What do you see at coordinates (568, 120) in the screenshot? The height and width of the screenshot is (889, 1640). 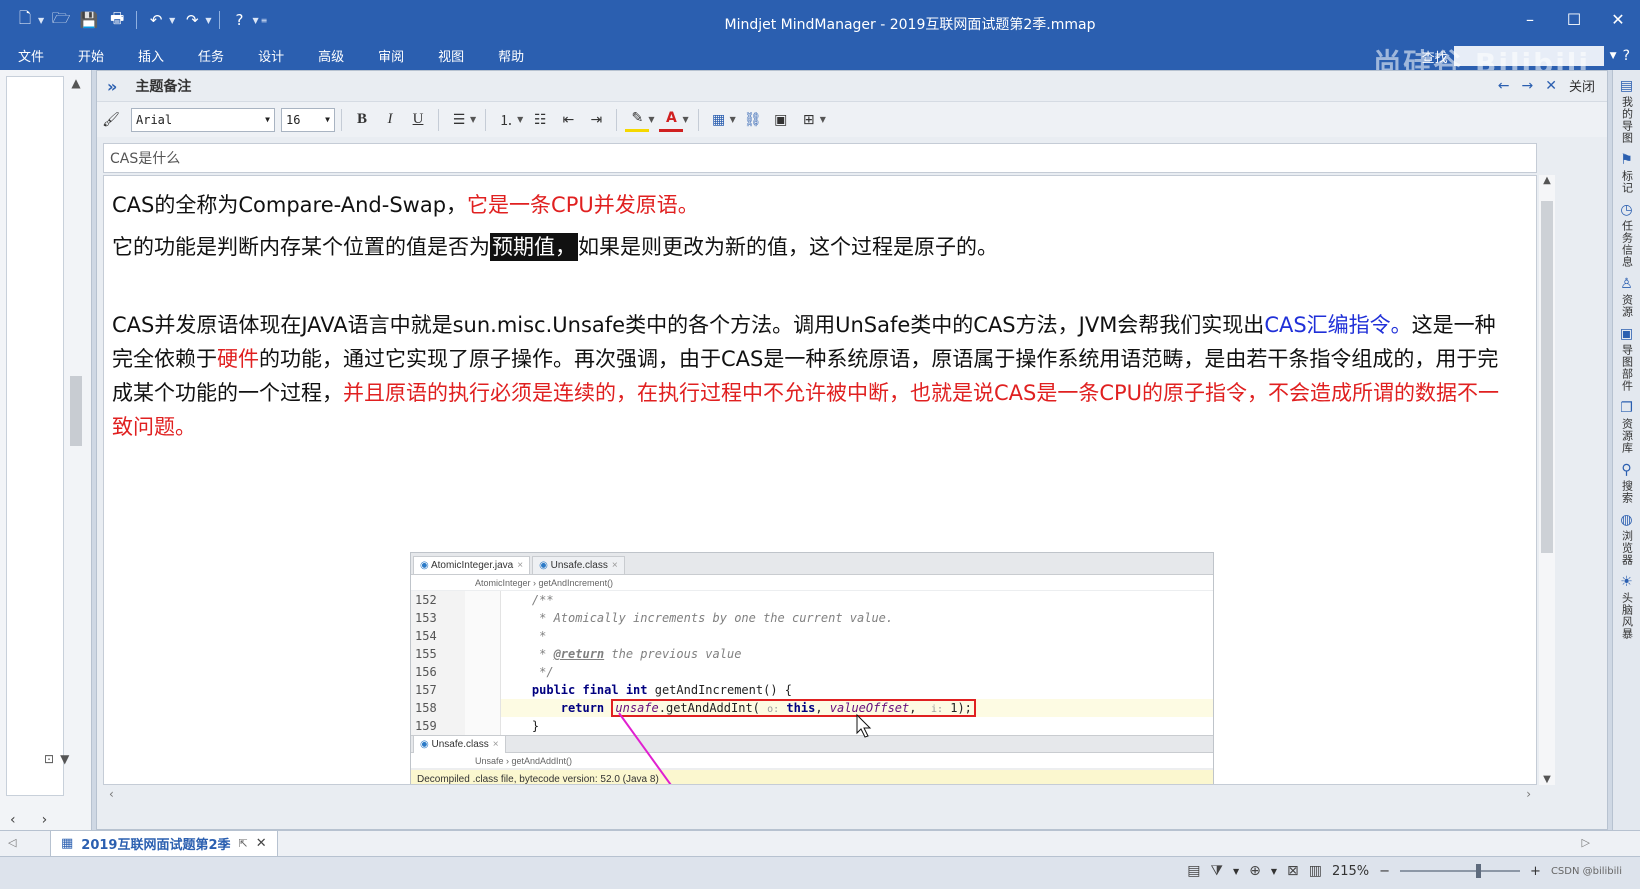 I see `decrease-indent-icon: ⇤` at bounding box center [568, 120].